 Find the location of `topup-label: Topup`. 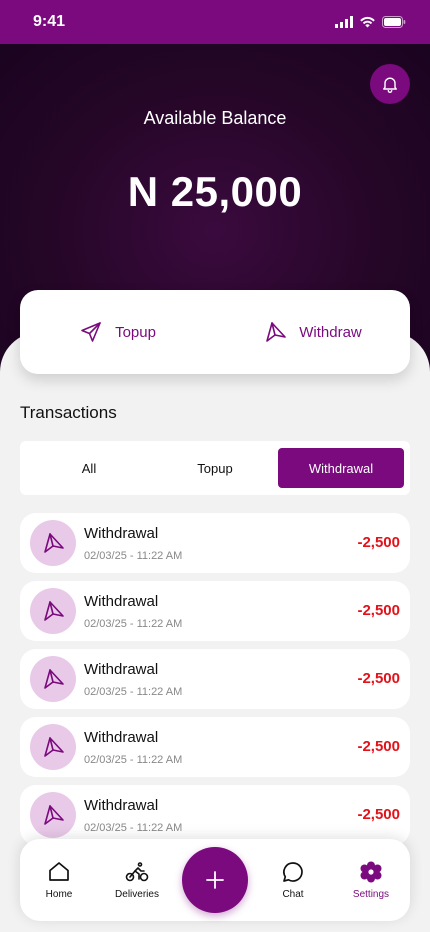

topup-label: Topup is located at coordinates (135, 332).